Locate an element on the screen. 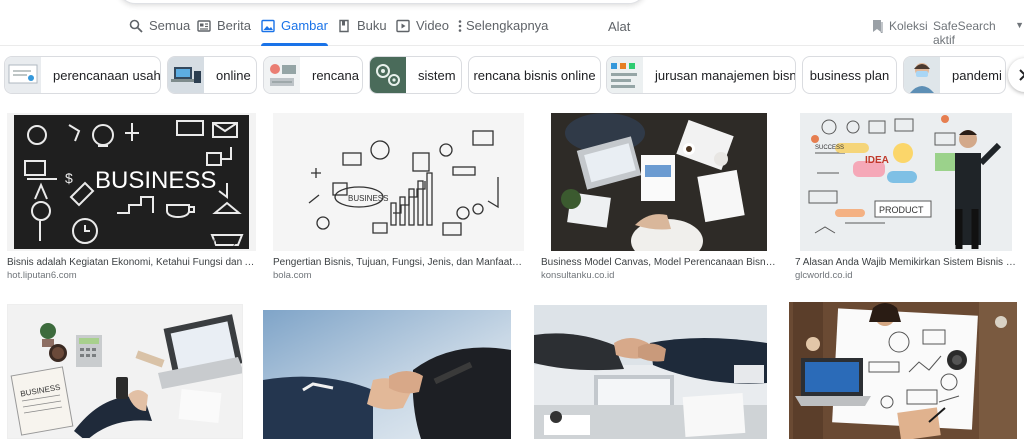  news-icon is located at coordinates (204, 26).